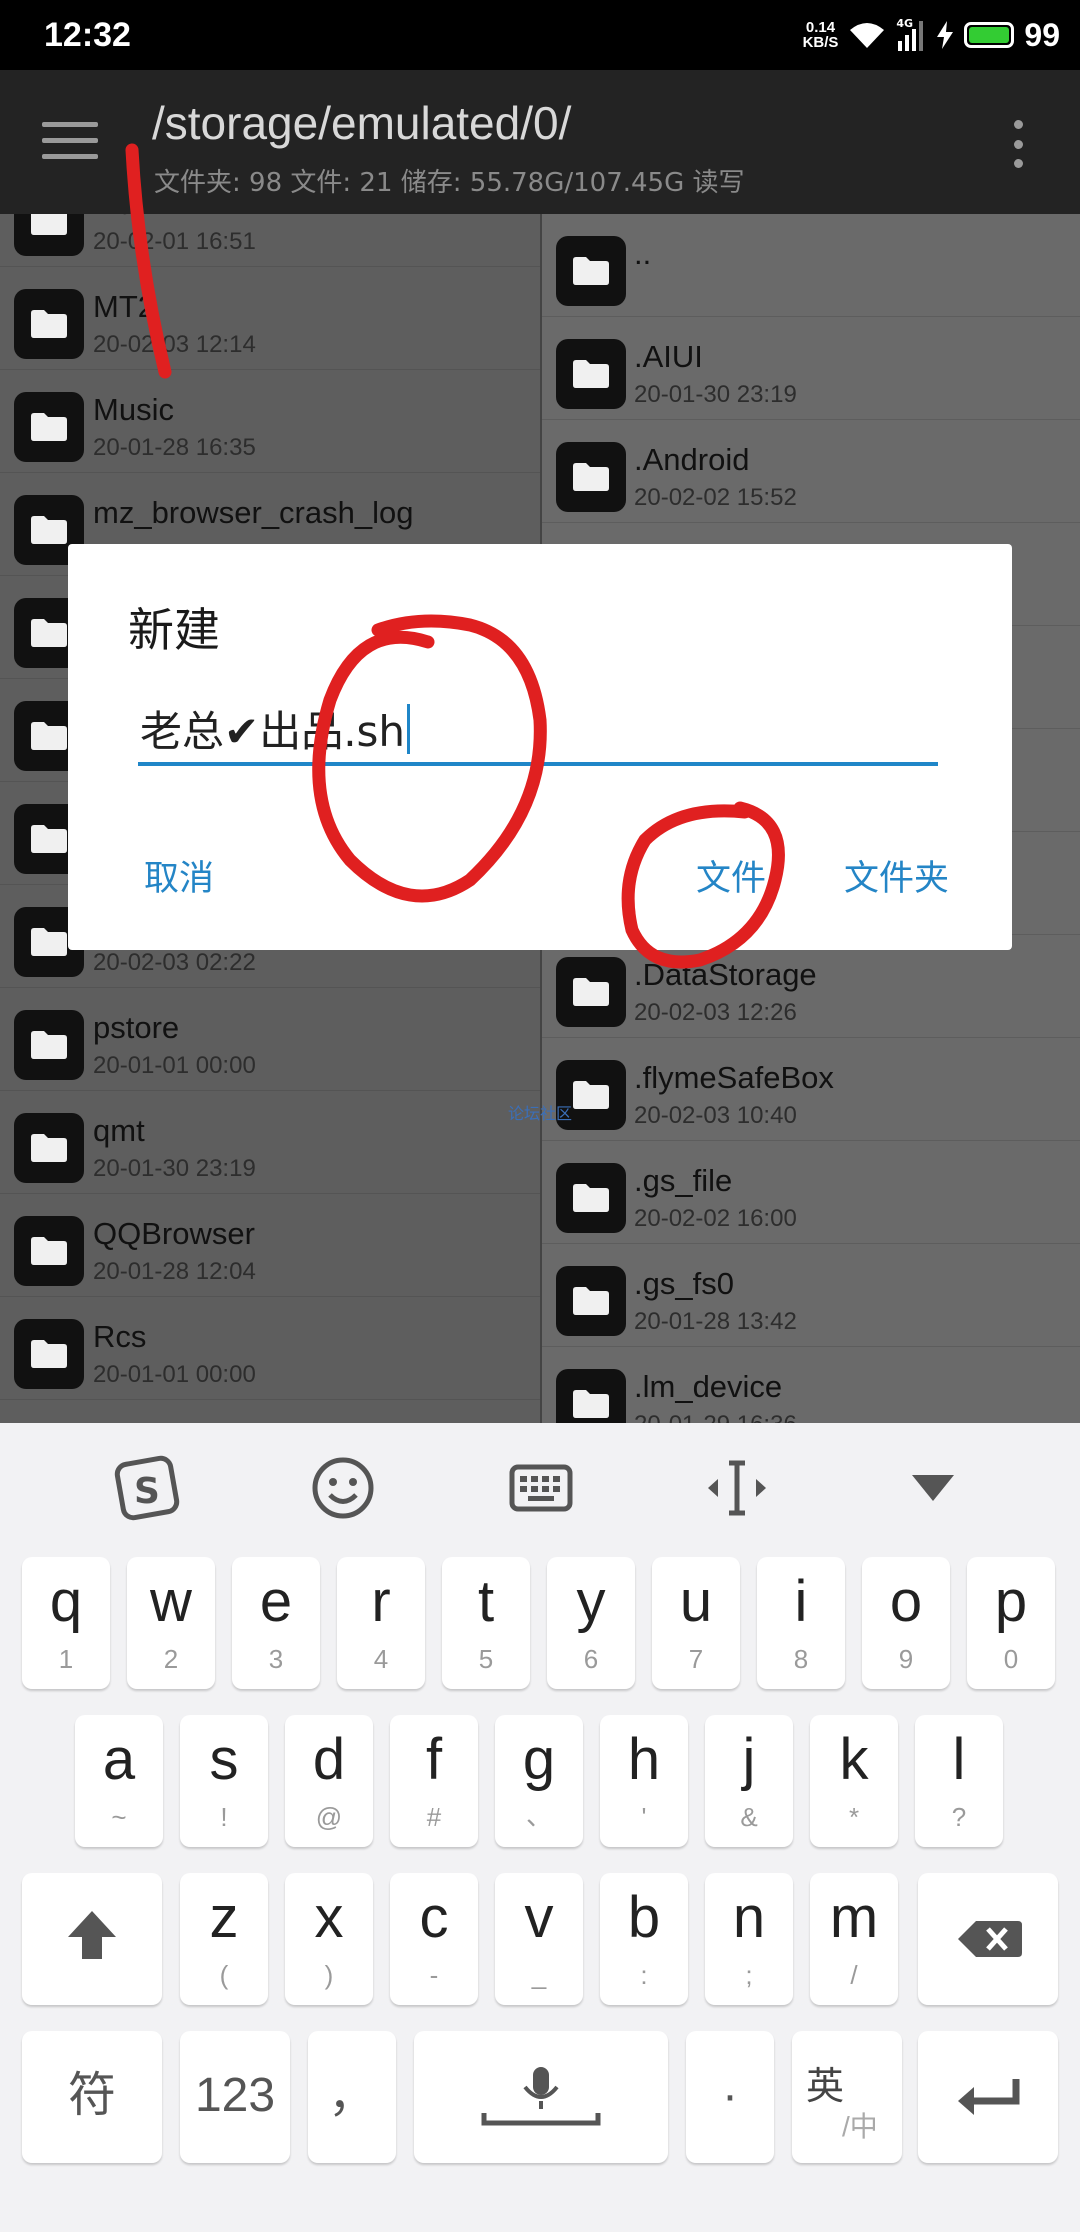  What do you see at coordinates (224, 1781) in the screenshot?
I see `key-s: s!` at bounding box center [224, 1781].